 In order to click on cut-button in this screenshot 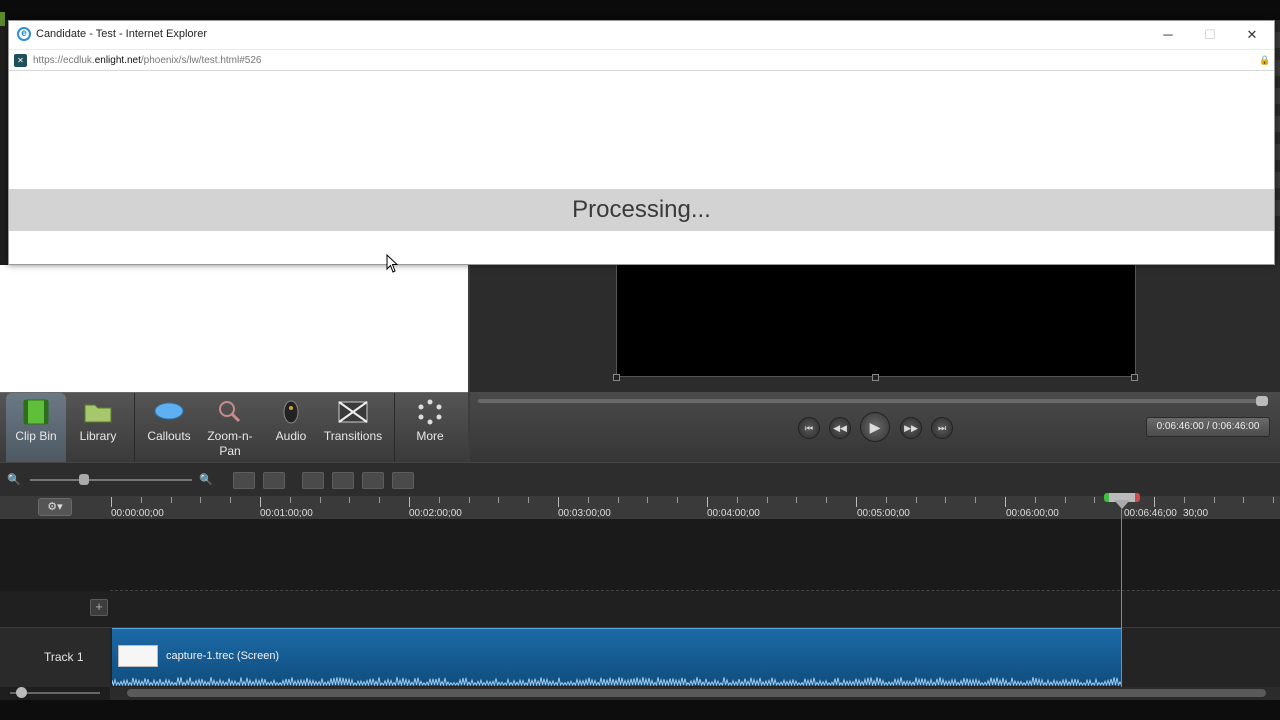, I will do `click(313, 480)`.